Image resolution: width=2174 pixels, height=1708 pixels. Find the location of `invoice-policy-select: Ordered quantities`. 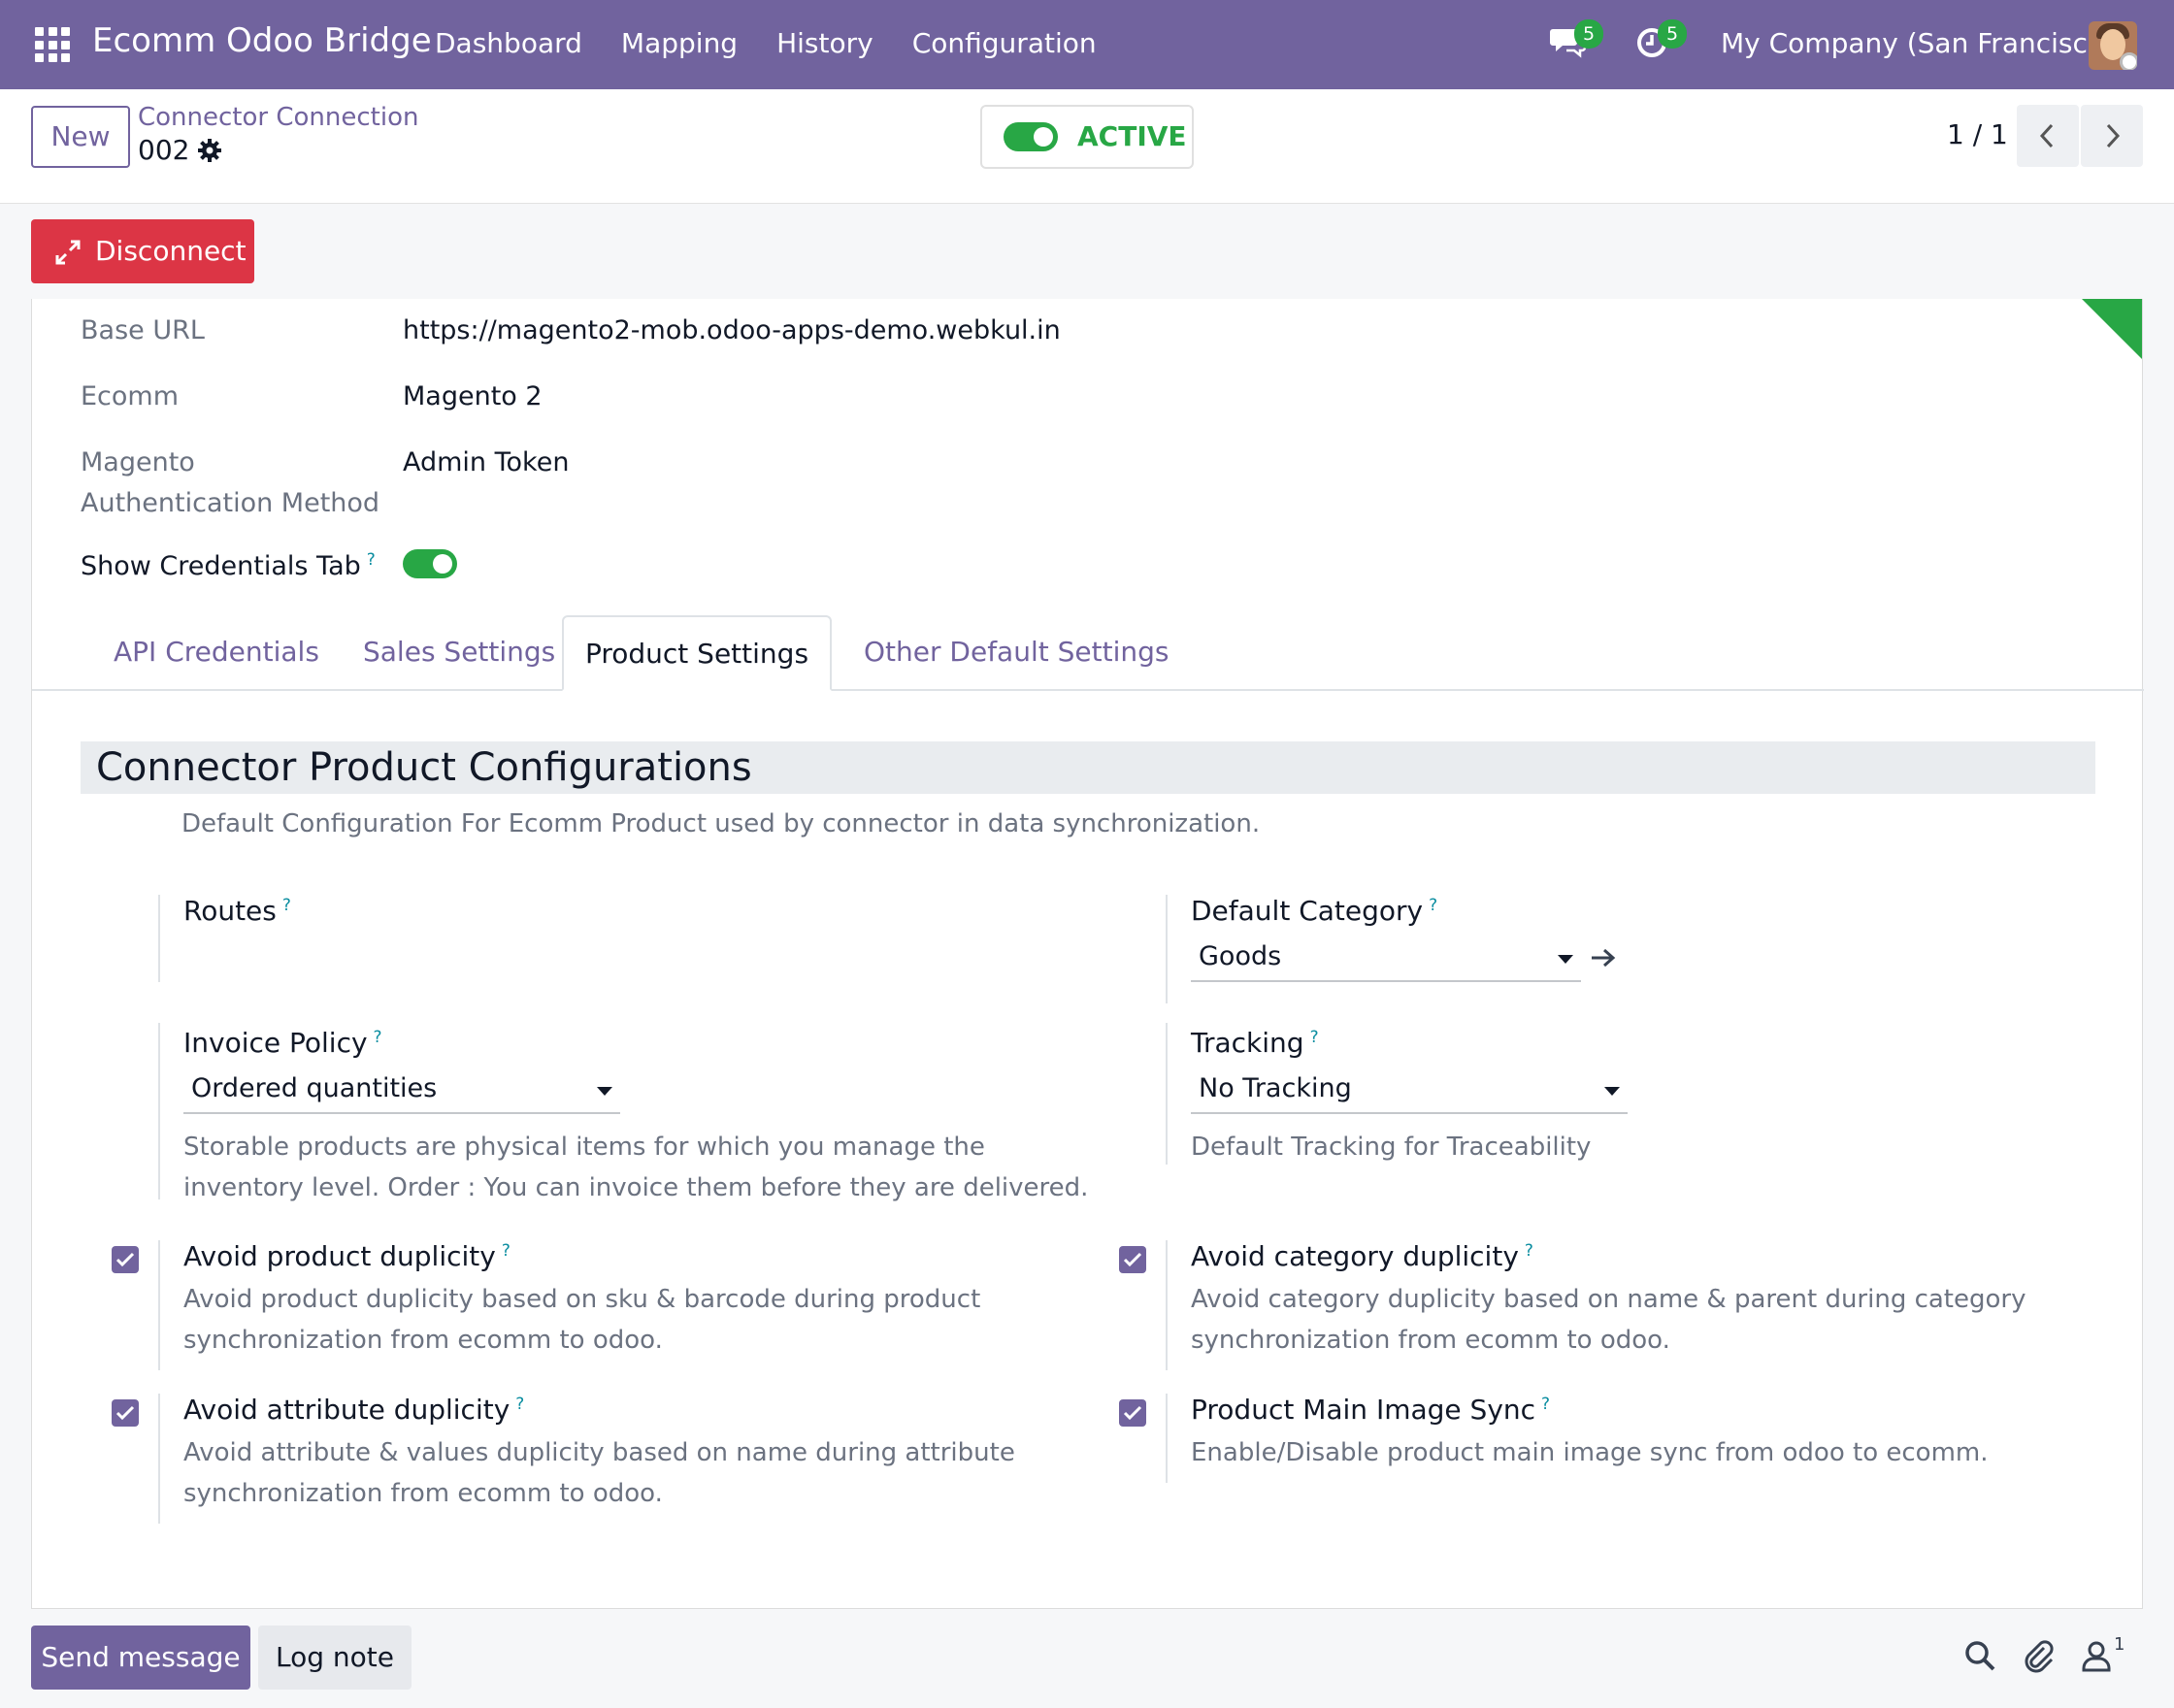

invoice-policy-select: Ordered quantities is located at coordinates (401, 1091).